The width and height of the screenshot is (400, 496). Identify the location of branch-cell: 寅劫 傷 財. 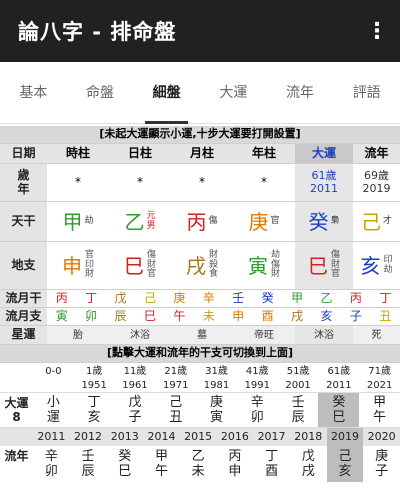
(264, 265).